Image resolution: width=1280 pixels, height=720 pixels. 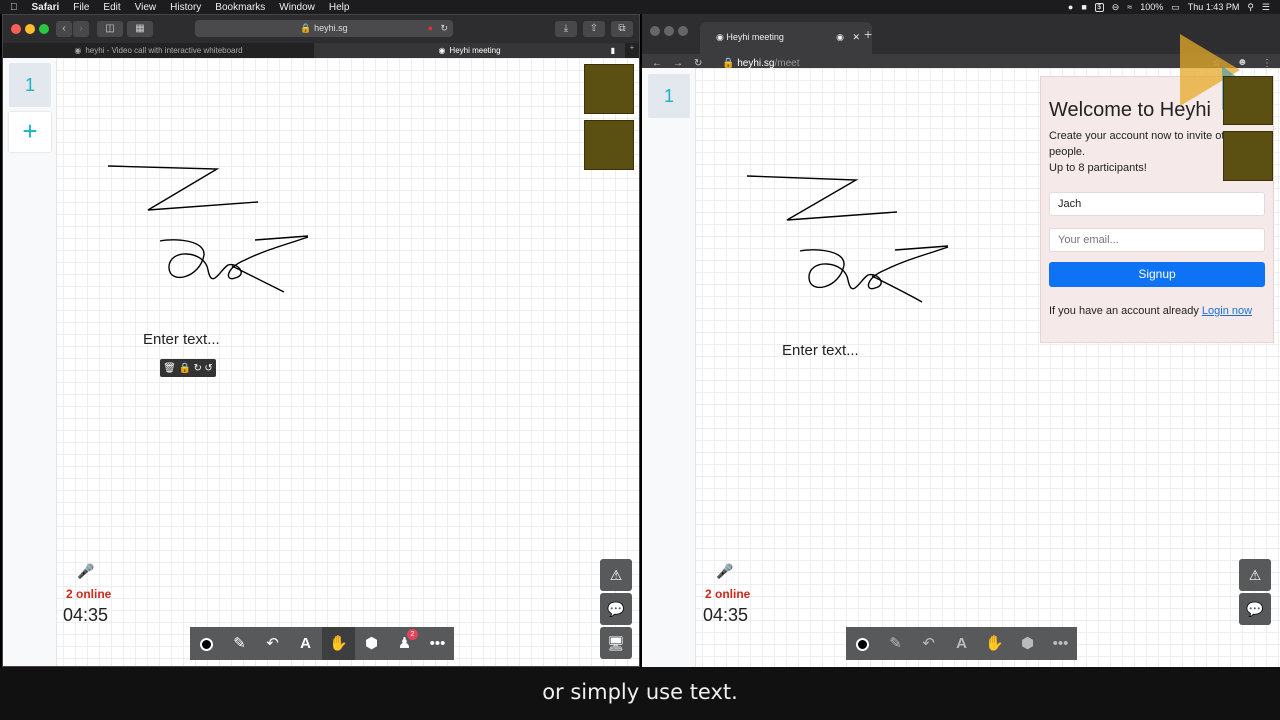 What do you see at coordinates (169, 368) in the screenshot?
I see `trash-icon: 🗑` at bounding box center [169, 368].